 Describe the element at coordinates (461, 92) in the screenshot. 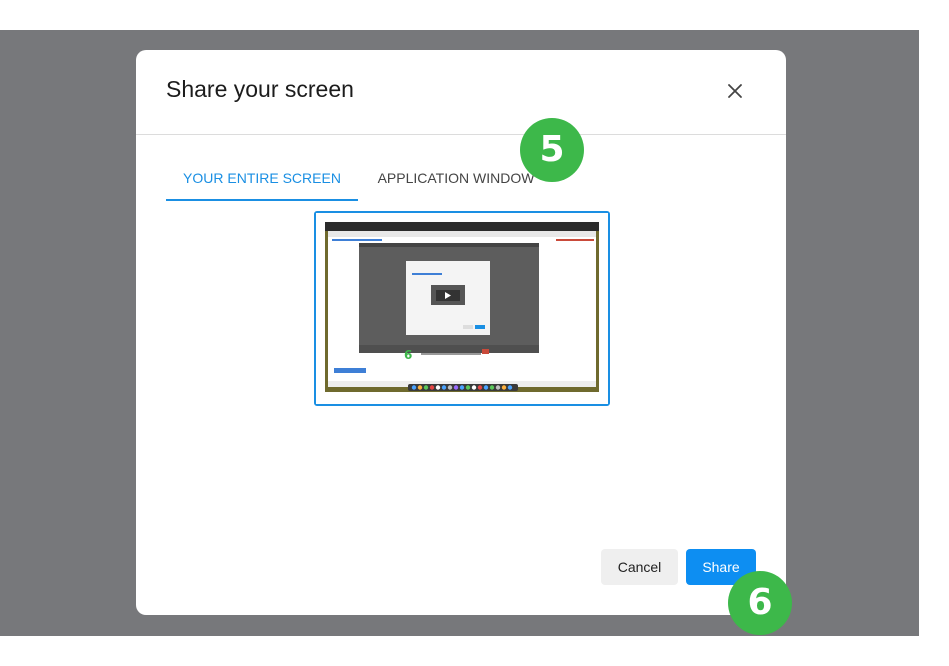

I see `dialog-header: Share your screen` at that location.